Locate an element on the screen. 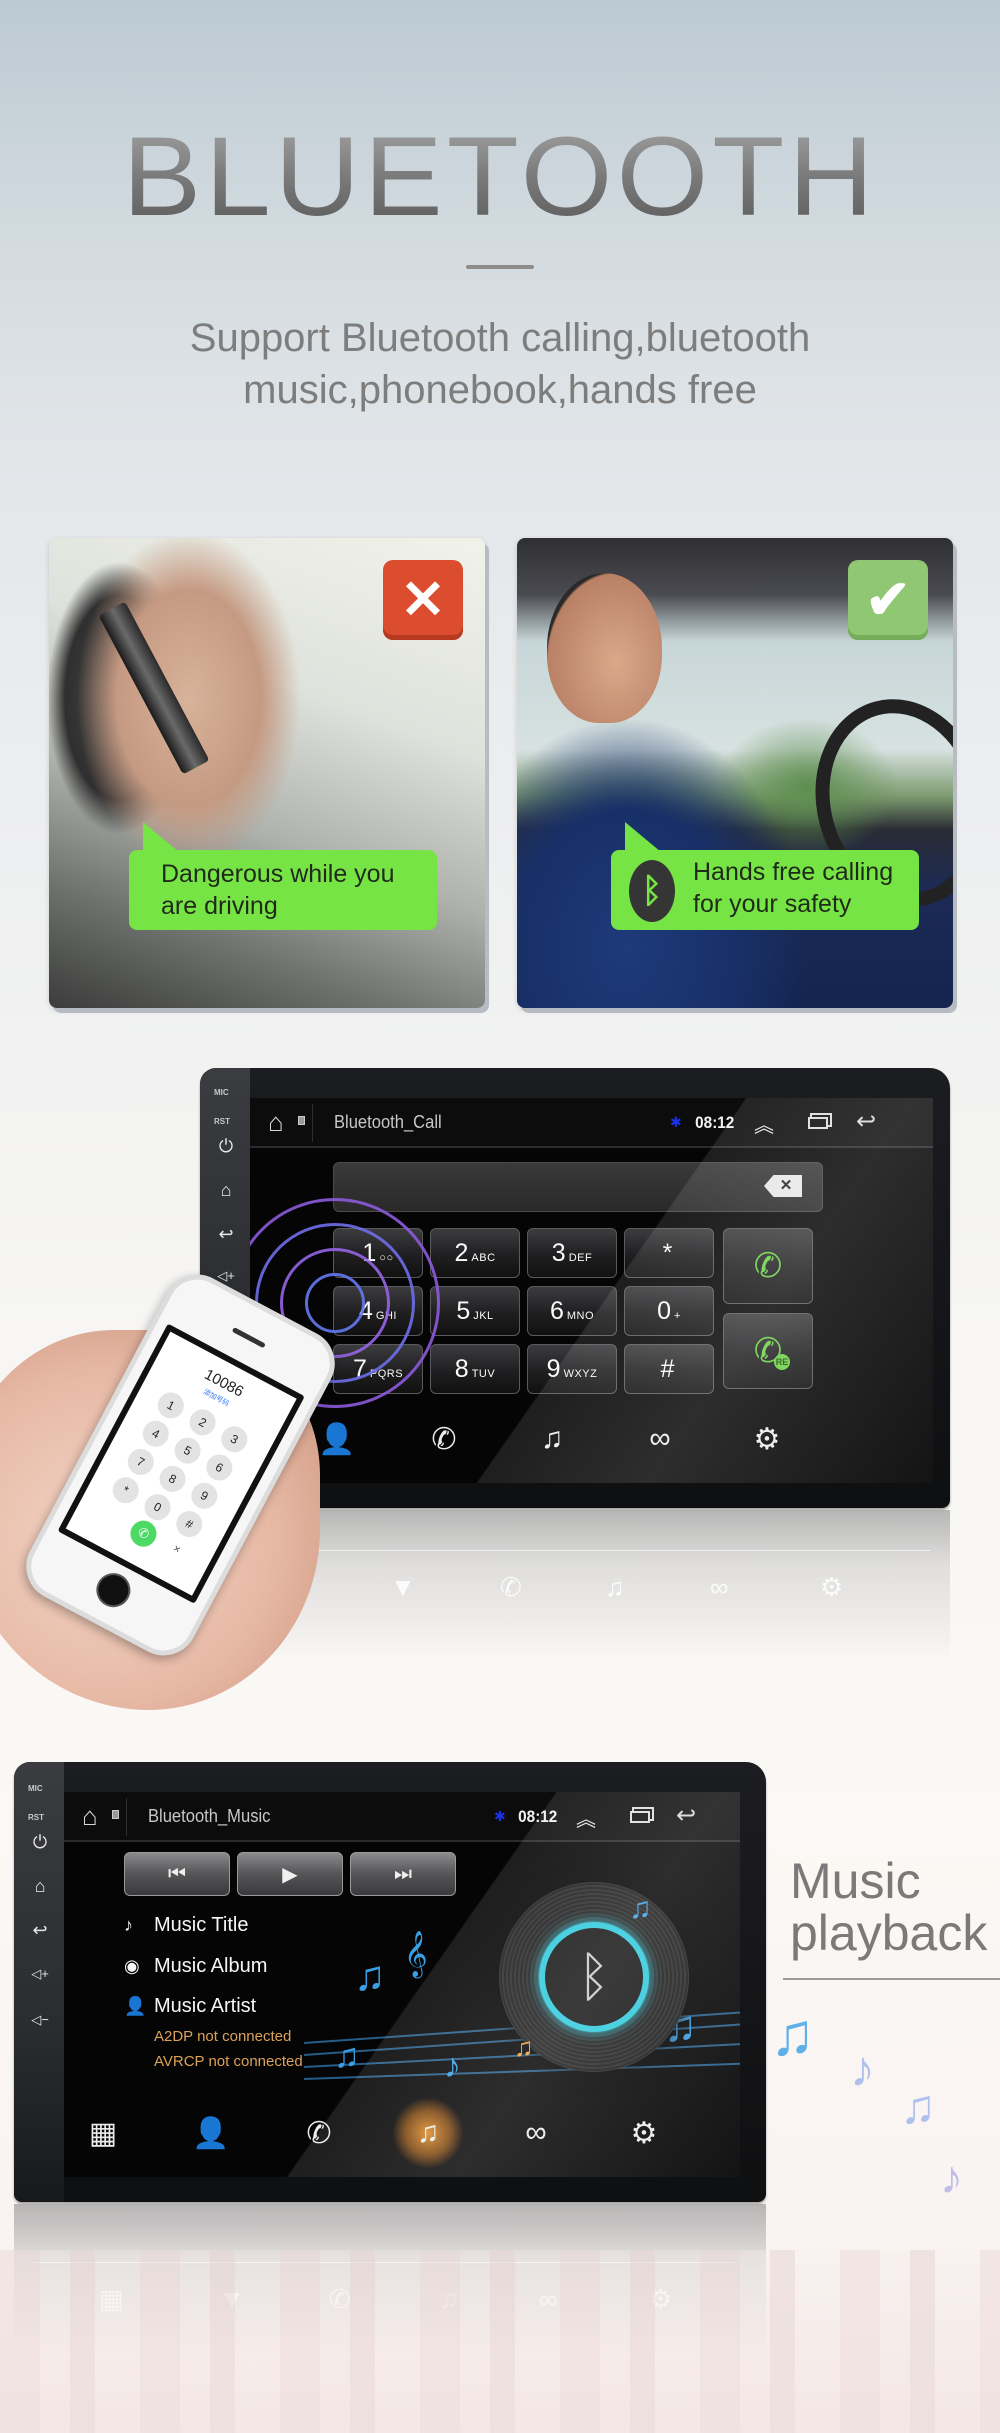 This screenshot has width=1000, height=2433. dial-key-digit: 8 is located at coordinates (461, 1369).